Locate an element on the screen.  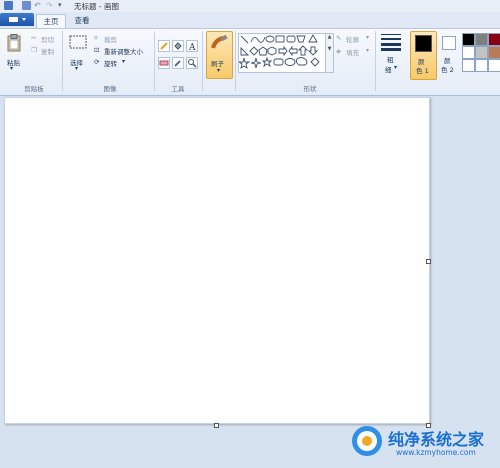
save-icon is located at coordinates (26, 5).